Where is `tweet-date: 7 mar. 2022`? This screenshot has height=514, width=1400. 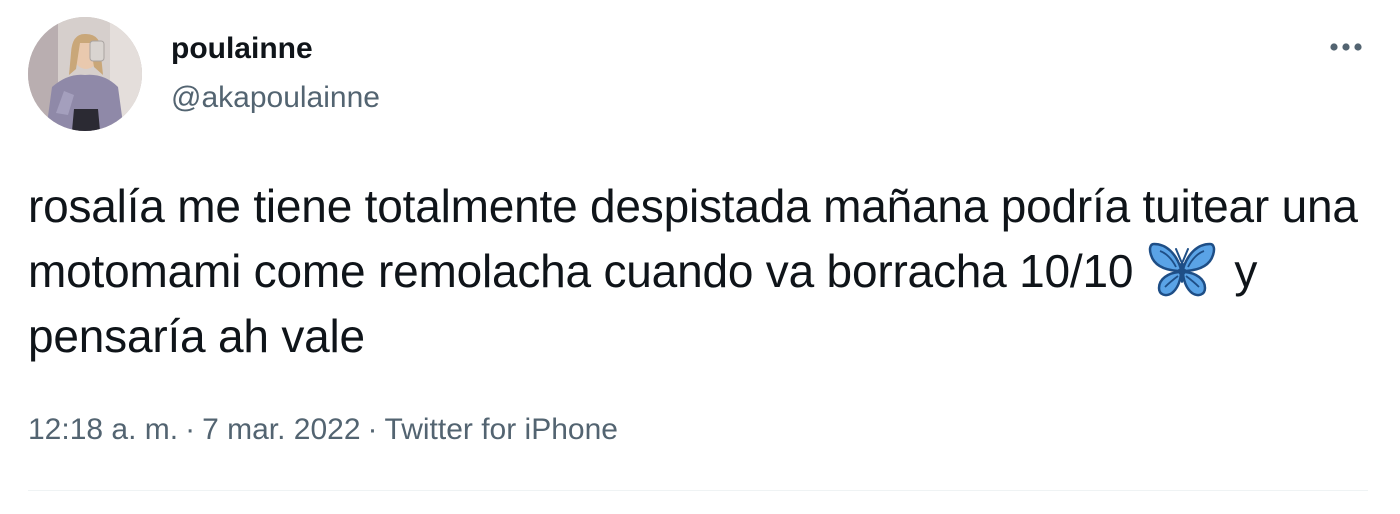 tweet-date: 7 mar. 2022 is located at coordinates (281, 429).